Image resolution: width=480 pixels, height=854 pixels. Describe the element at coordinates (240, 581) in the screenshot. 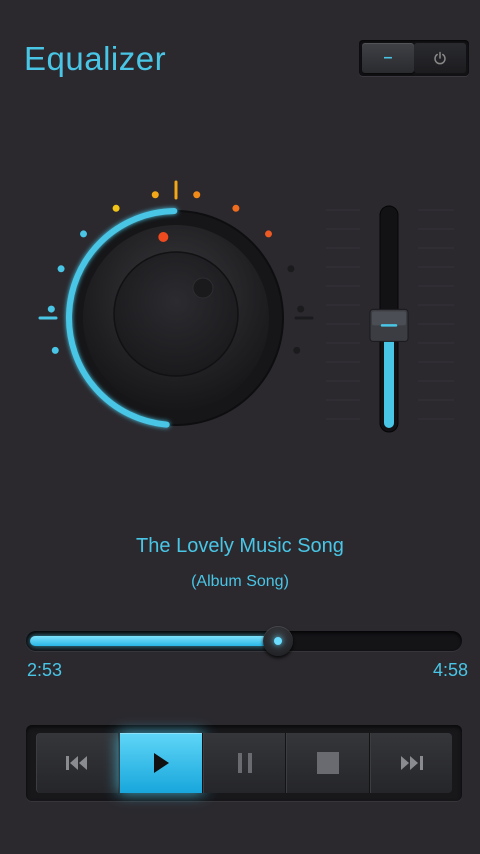

I see `song-album: (Album Song)` at that location.